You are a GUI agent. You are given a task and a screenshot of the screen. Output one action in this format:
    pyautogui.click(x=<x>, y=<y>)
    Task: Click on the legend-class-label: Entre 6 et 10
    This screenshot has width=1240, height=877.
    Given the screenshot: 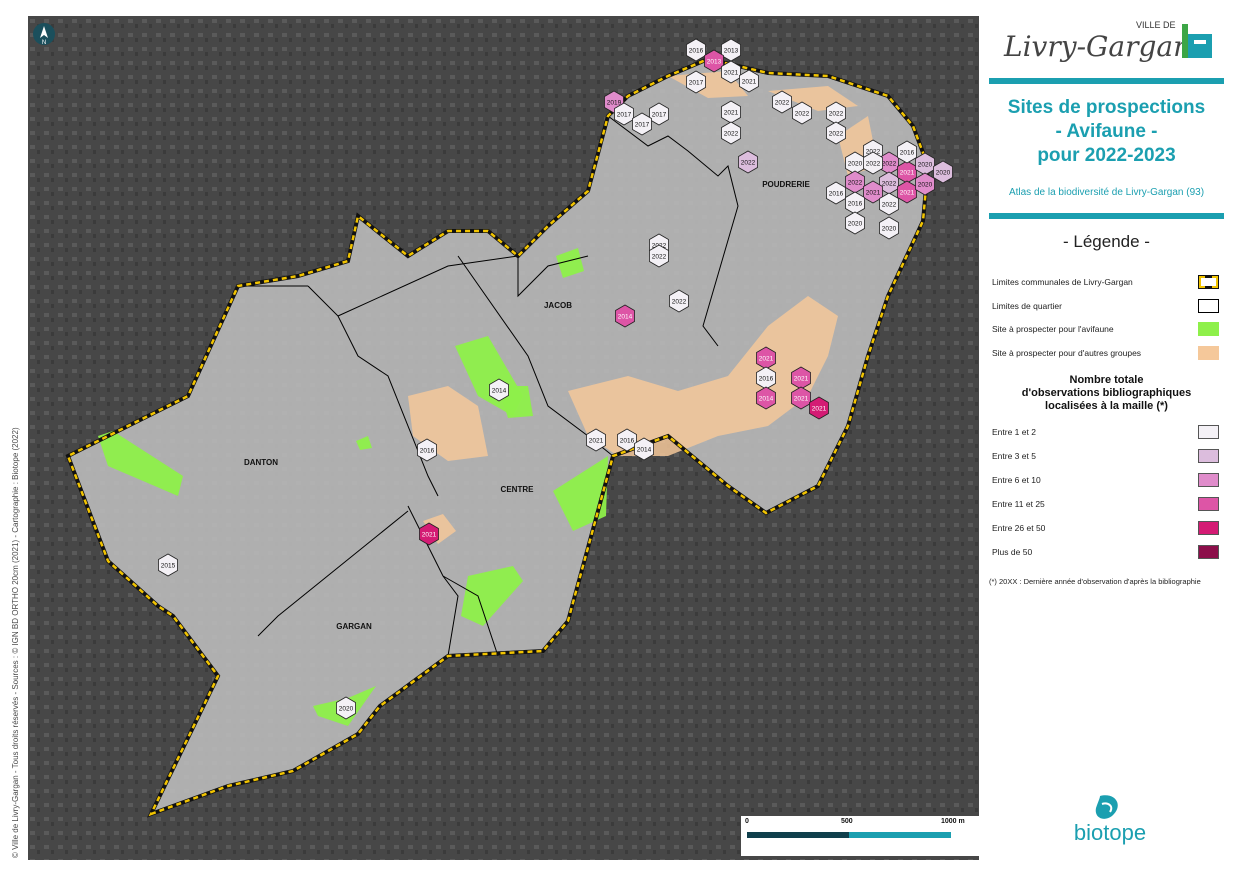 What is the action you would take?
    pyautogui.click(x=1016, y=480)
    